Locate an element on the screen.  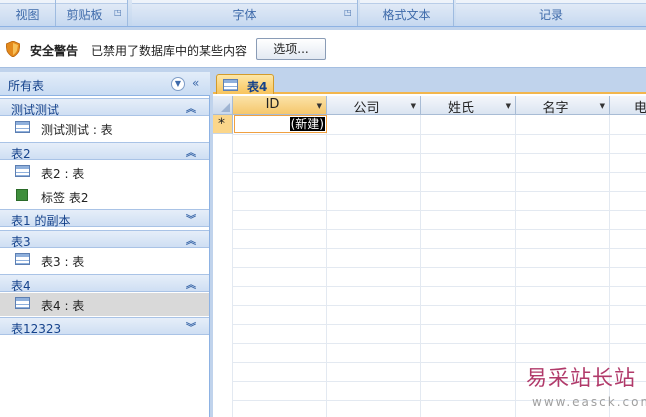
watermark-url: www.easck.com is located at coordinates (589, 402).